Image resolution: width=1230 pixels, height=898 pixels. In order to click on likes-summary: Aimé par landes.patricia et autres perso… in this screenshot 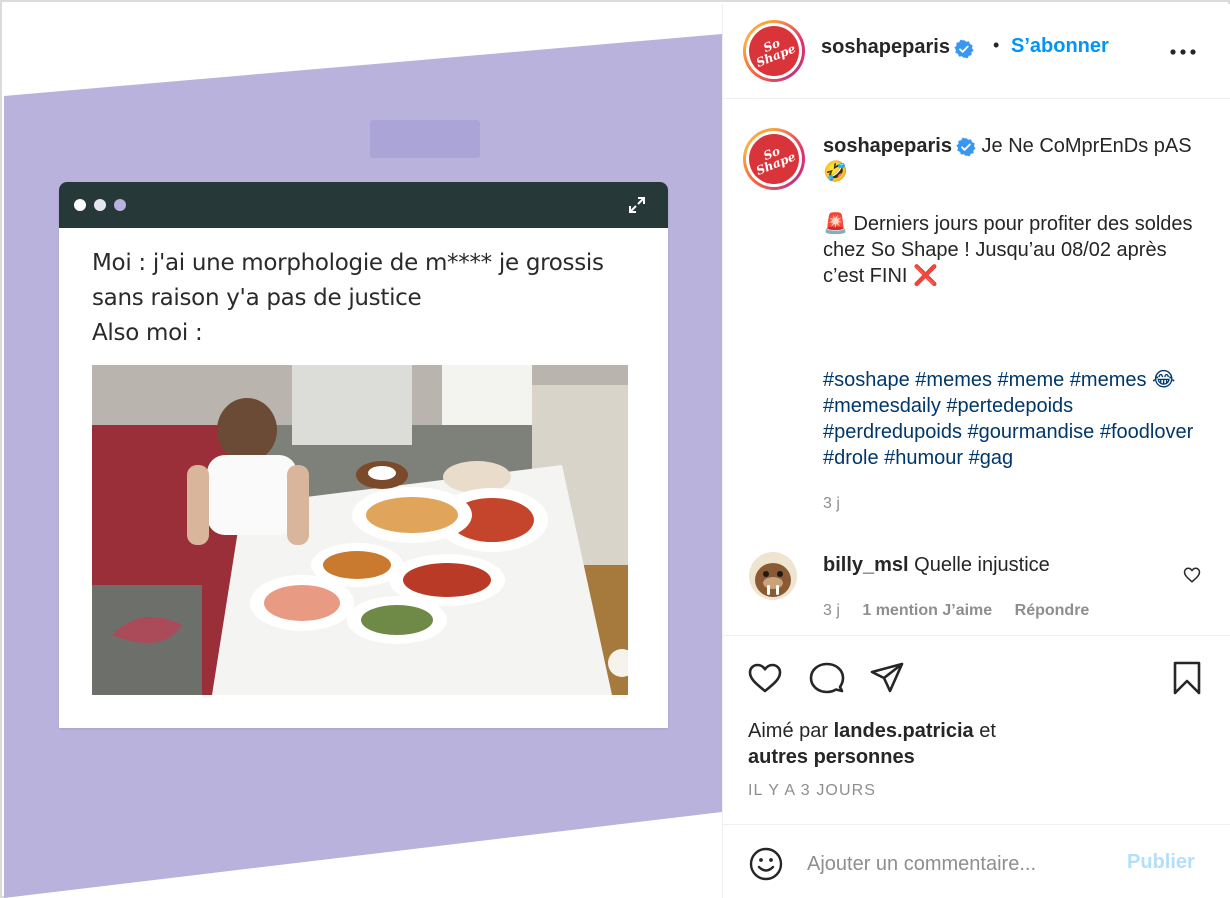, I will do `click(908, 744)`.